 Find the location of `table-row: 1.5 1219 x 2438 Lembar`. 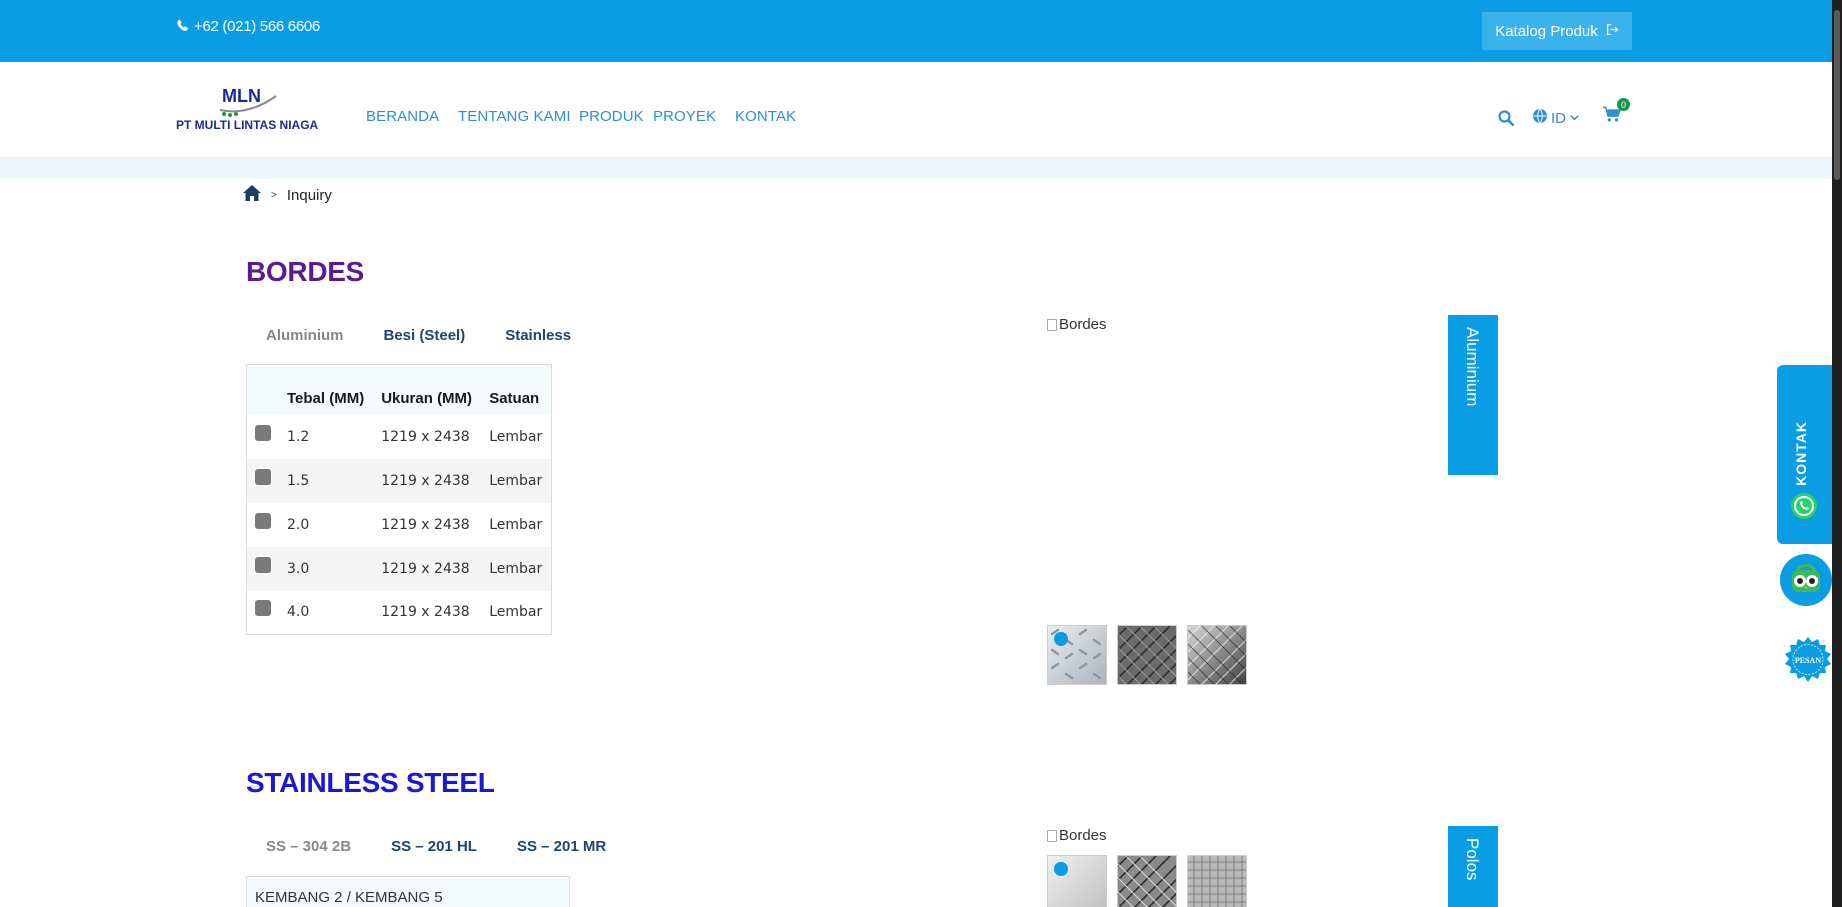

table-row: 1.5 1219 x 2438 Lembar is located at coordinates (399, 480).